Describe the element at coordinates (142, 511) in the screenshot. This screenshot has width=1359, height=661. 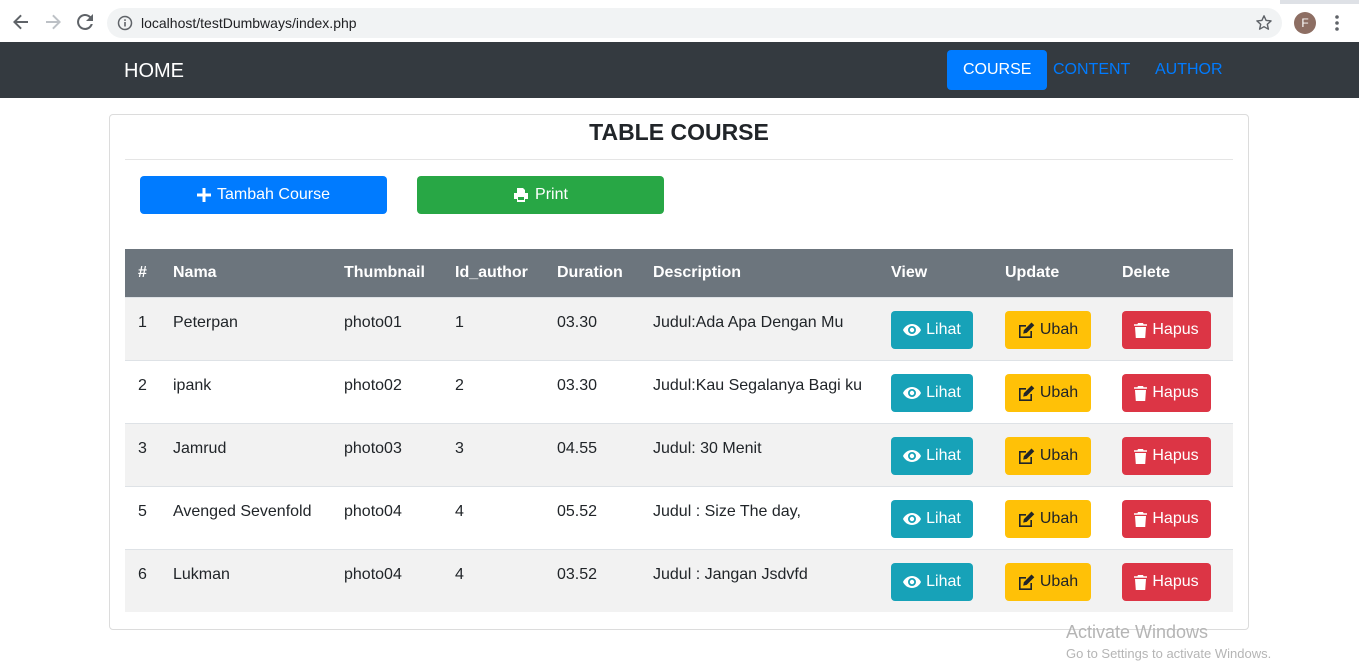
I see `cell-no: 5` at that location.